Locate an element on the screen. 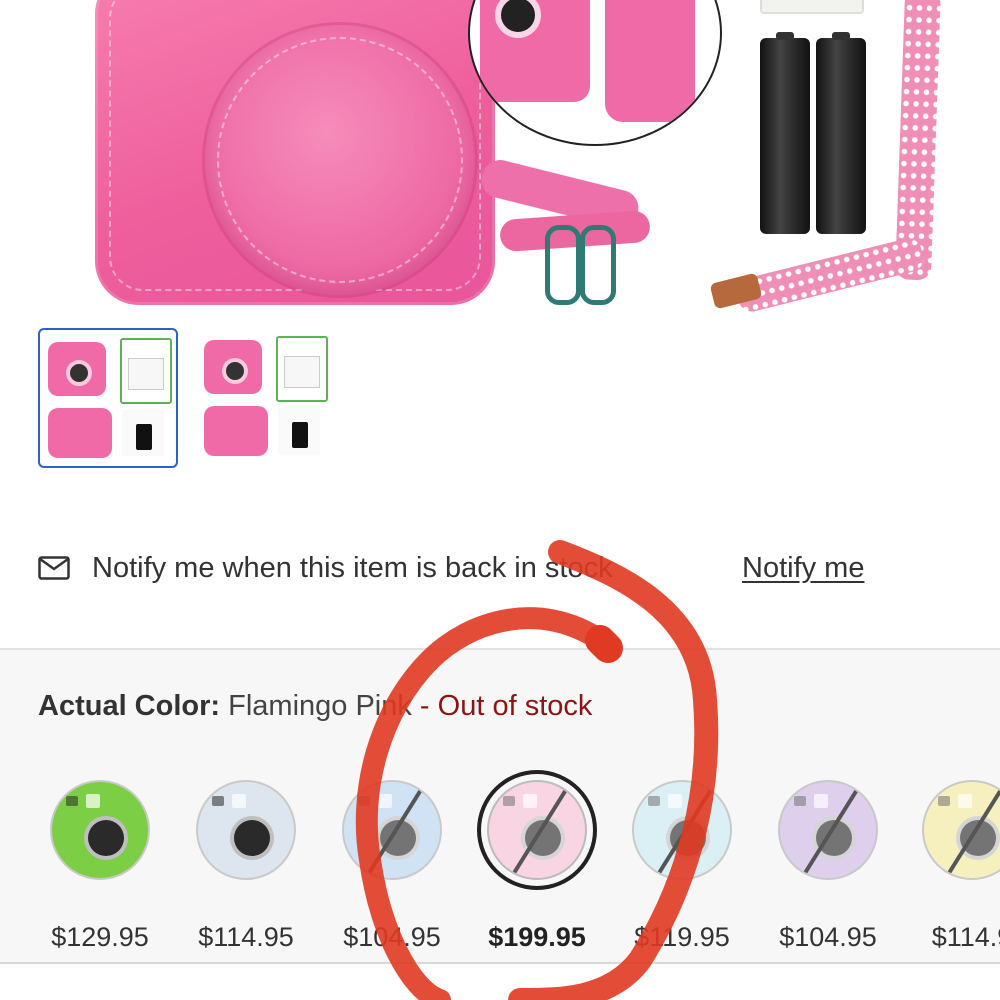  case-lens-cover is located at coordinates (340, 160).